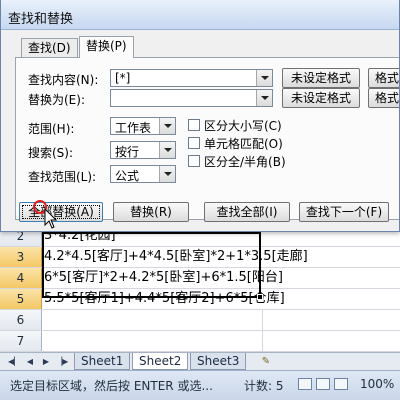  What do you see at coordinates (62, 362) in the screenshot?
I see `last-sheet-icon: ▕▶` at bounding box center [62, 362].